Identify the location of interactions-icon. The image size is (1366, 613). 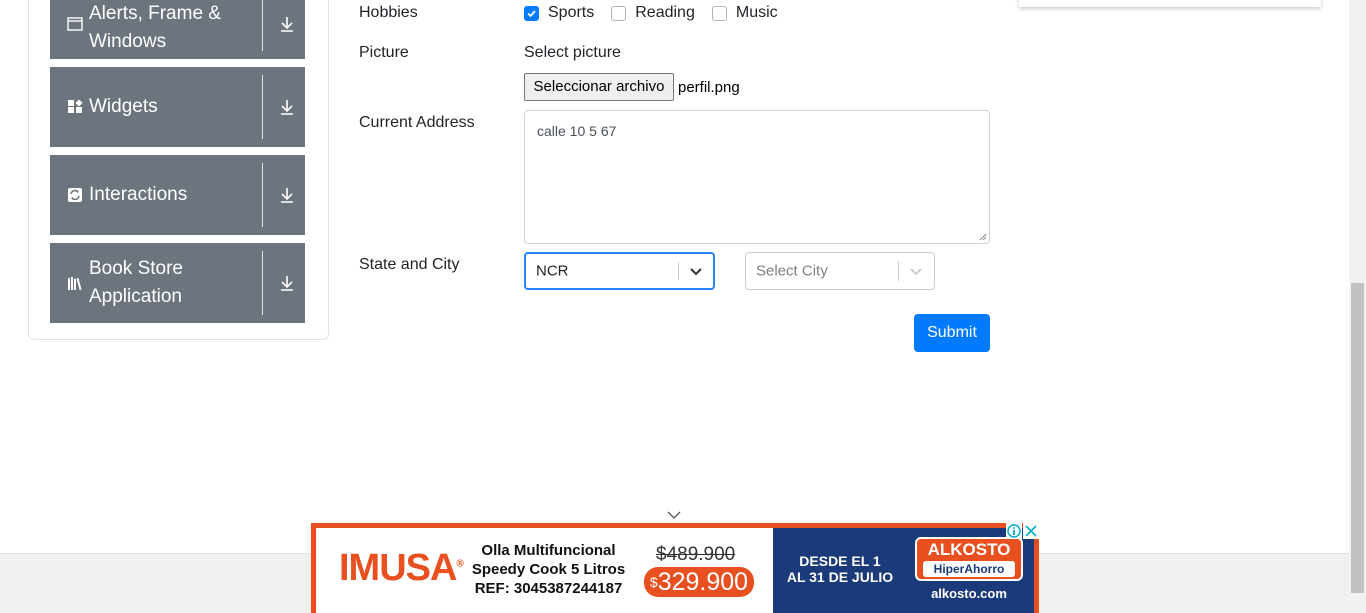
(75, 195).